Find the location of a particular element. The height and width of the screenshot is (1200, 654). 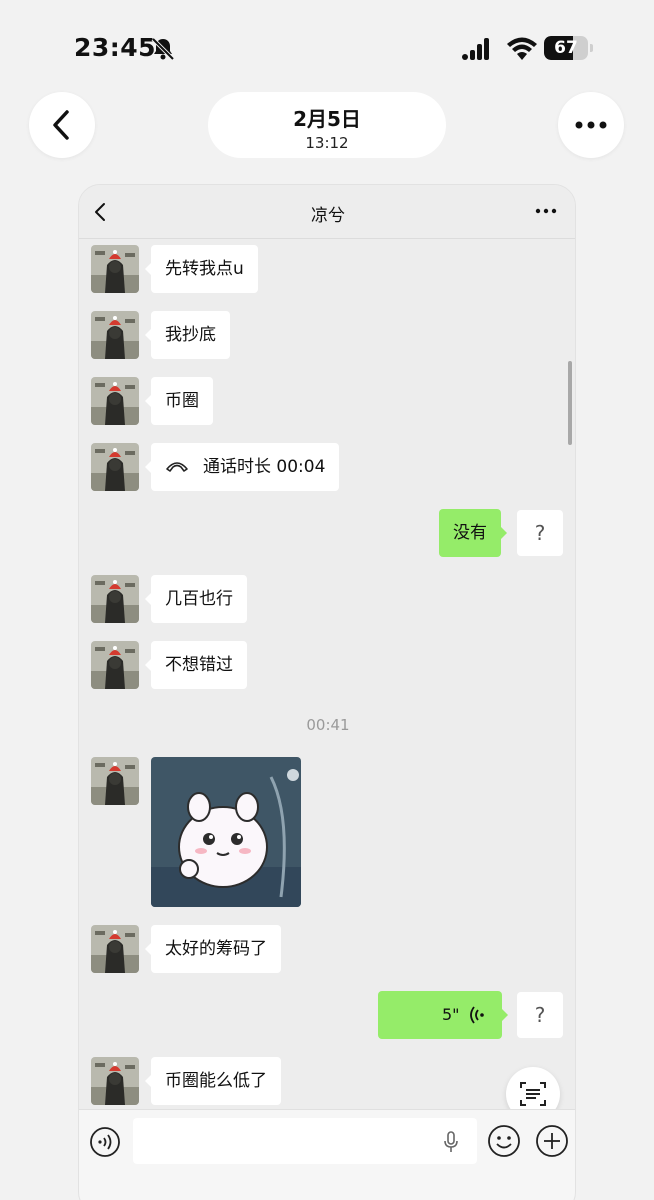

voice-duration: 5" is located at coordinates (451, 1014).